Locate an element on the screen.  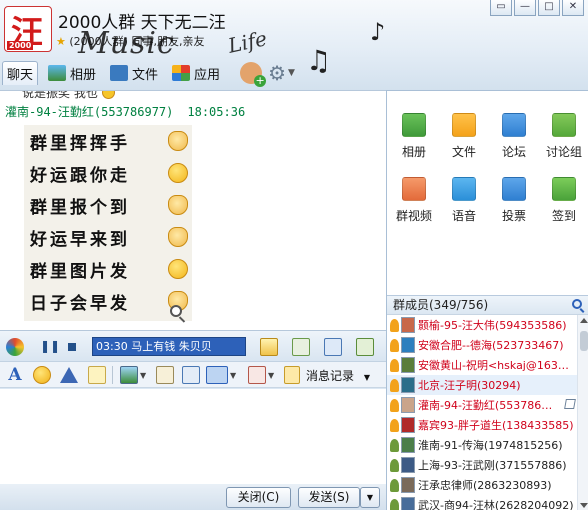
pause-icon: ❚❚ is located at coordinates (50, 346).